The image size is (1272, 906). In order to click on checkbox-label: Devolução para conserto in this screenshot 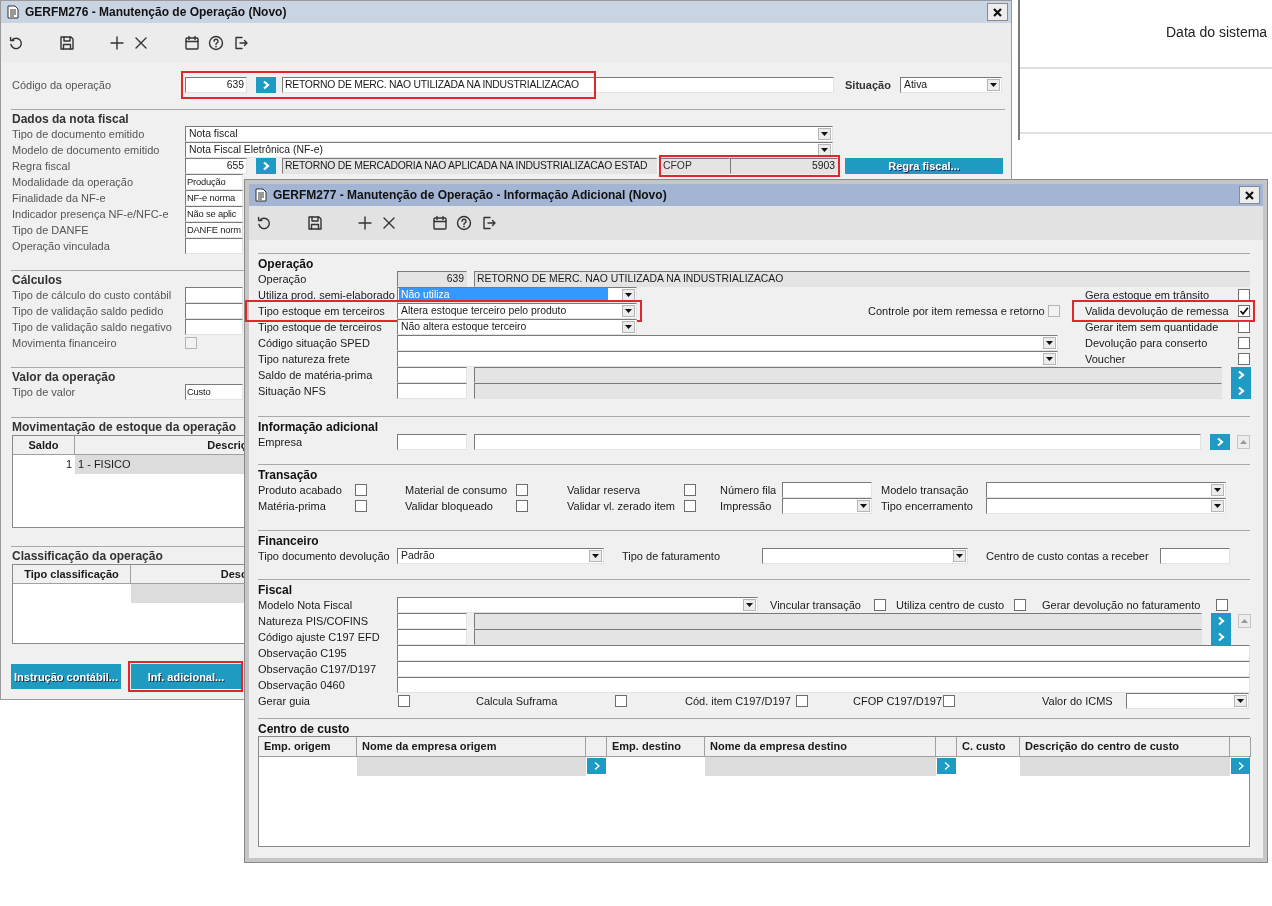, I will do `click(1147, 343)`.